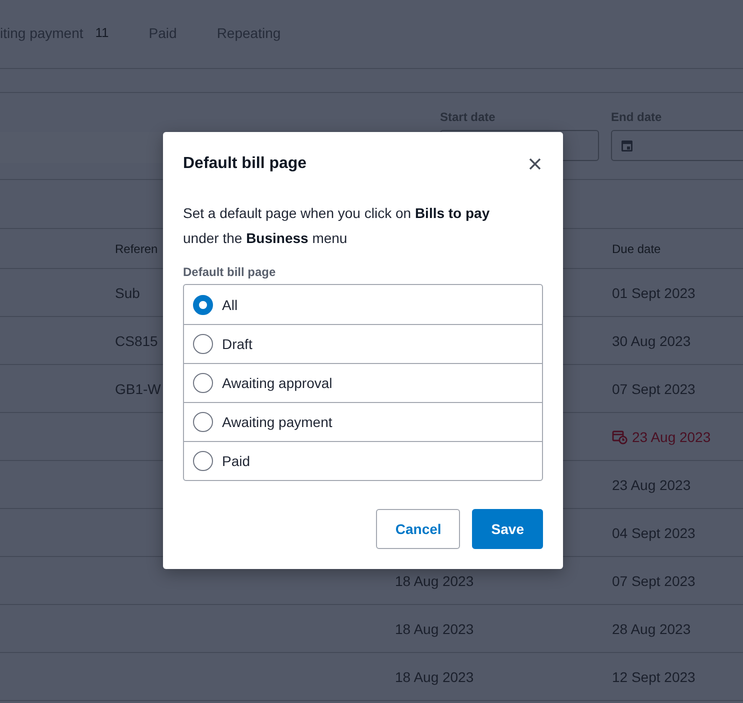 This screenshot has width=743, height=703. Describe the element at coordinates (245, 164) in the screenshot. I see `dialog-title: Default bill page` at that location.